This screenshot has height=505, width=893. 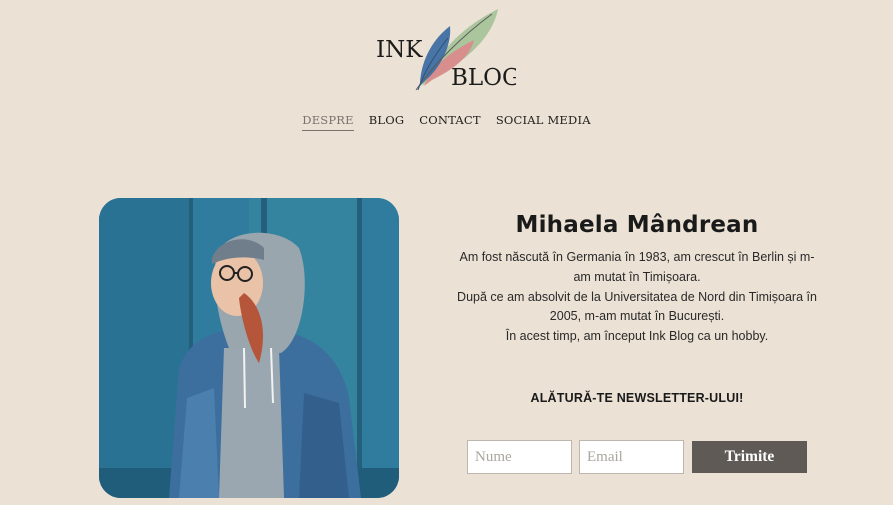 I want to click on submit-button: Trimite, so click(x=749, y=457).